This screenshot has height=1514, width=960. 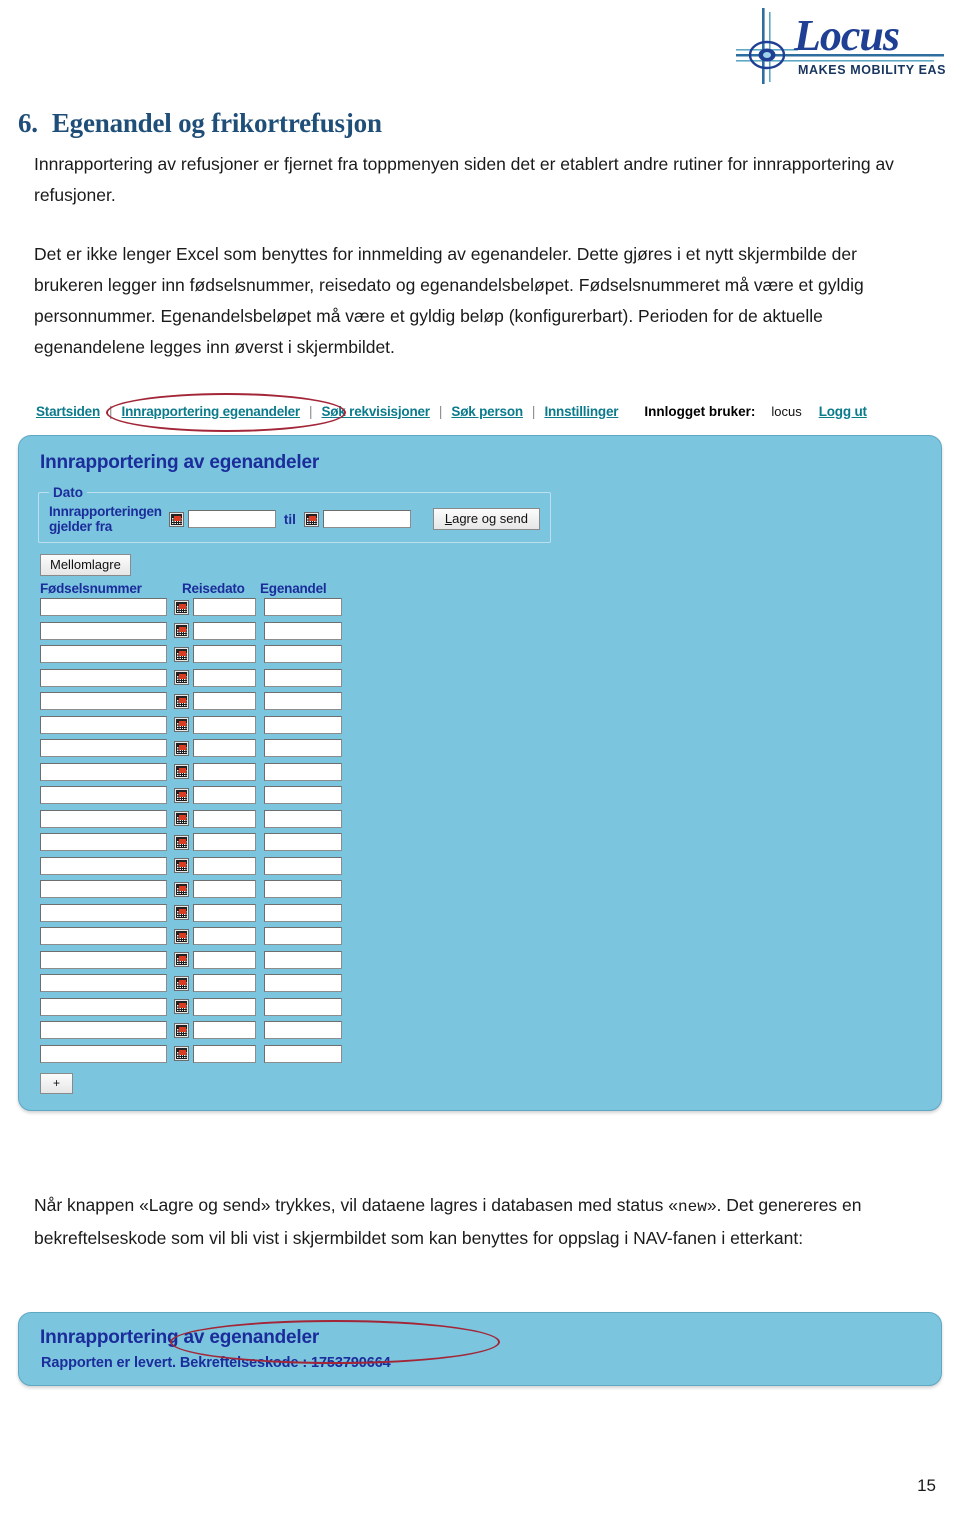 I want to click on nav-item-sok-rekvisisjoner: Søk rekvisisjoner, so click(x=375, y=411).